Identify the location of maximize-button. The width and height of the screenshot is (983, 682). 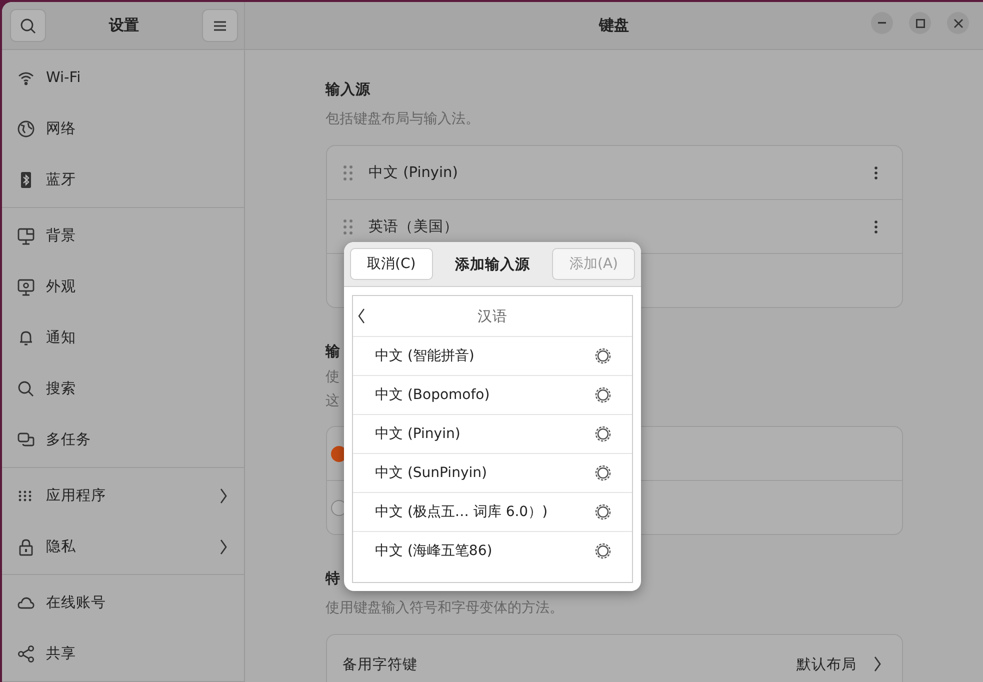
(920, 23).